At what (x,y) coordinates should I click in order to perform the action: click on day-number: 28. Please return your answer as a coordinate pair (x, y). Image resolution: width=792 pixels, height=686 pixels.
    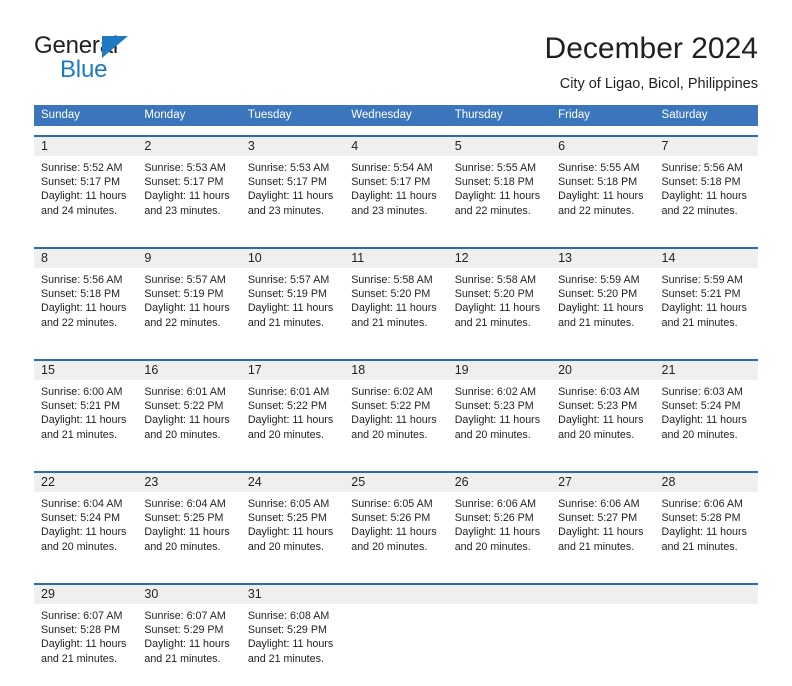
    Looking at the image, I should click on (706, 482).